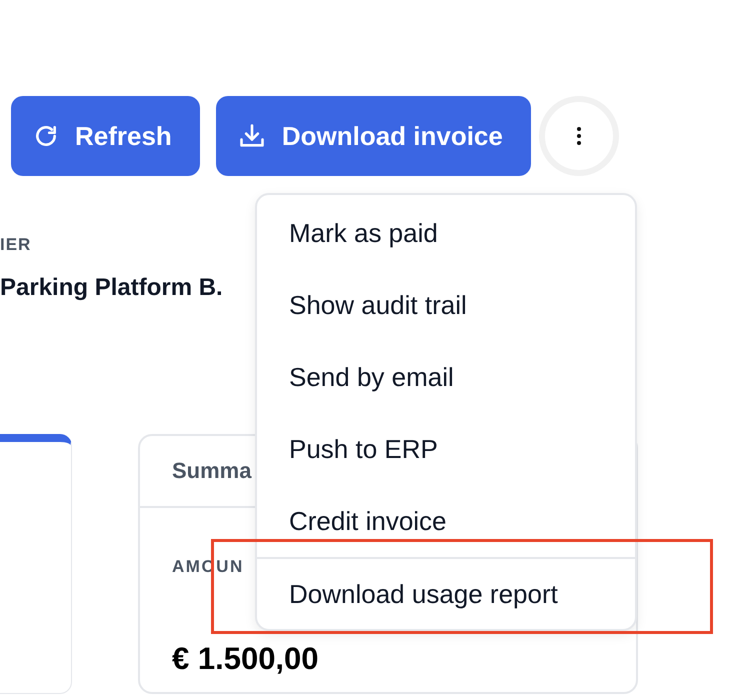 Image resolution: width=730 pixels, height=698 pixels. What do you see at coordinates (446, 305) in the screenshot?
I see `menu-item: Show audit trail` at bounding box center [446, 305].